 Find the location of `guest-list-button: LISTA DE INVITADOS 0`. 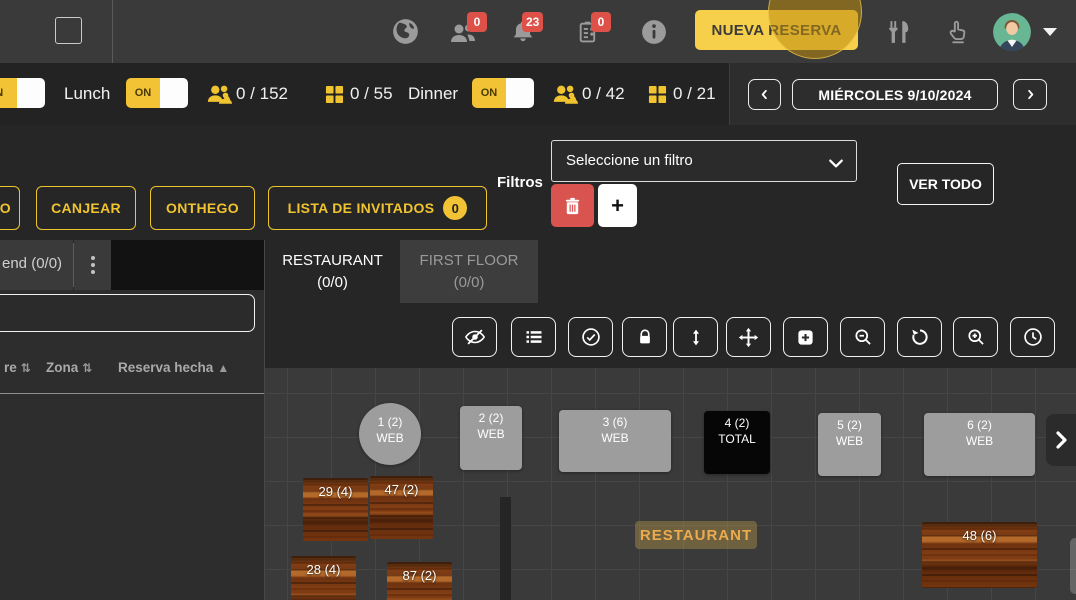

guest-list-button: LISTA DE INVITADOS 0 is located at coordinates (377, 208).